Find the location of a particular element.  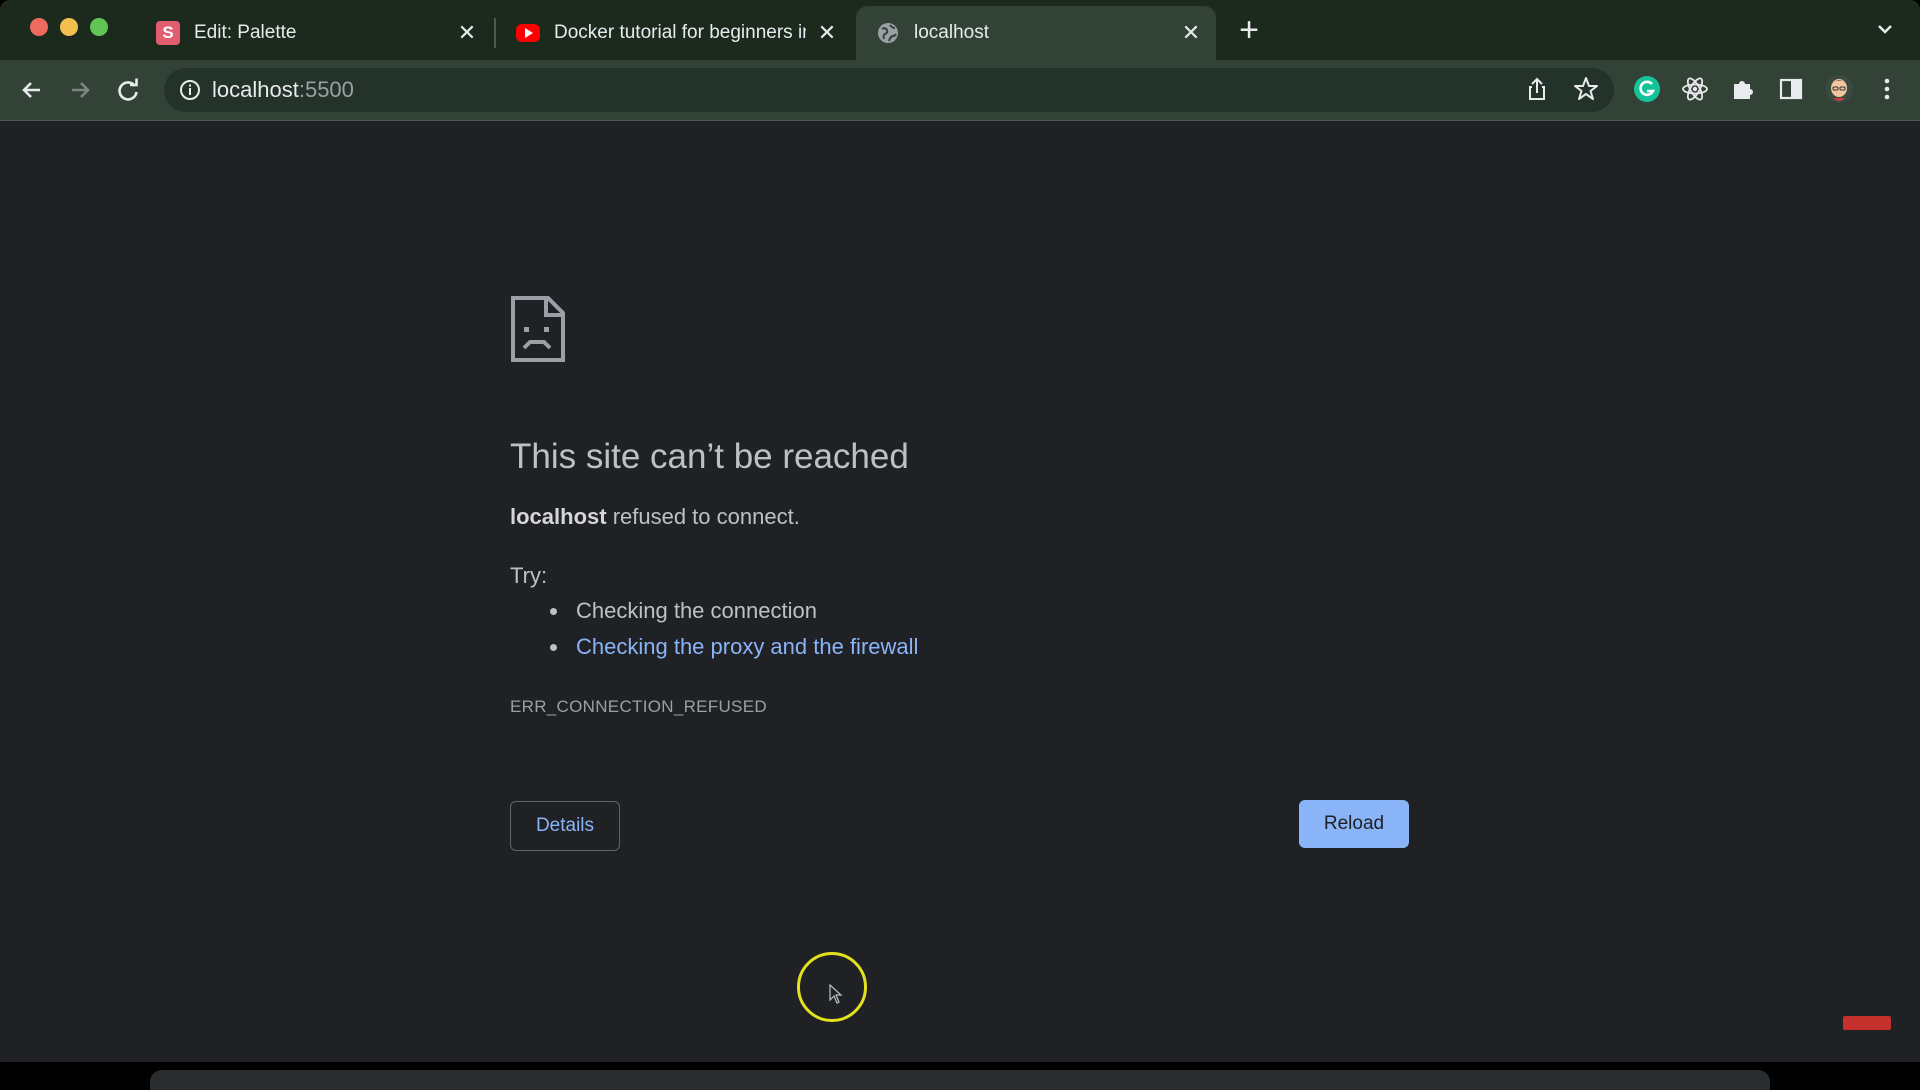

error-code: ERR_CONNECTION_REFUSED is located at coordinates (638, 706).